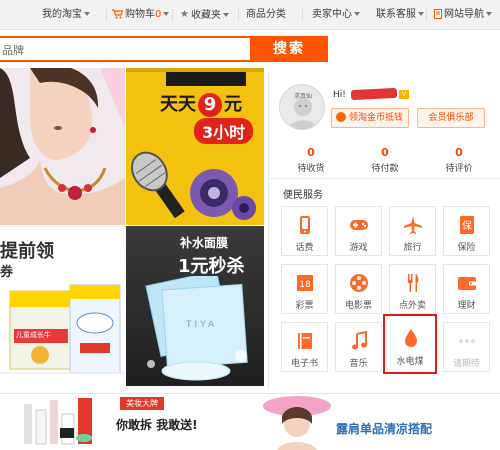  What do you see at coordinates (359, 340) in the screenshot?
I see `music-note-icon` at bounding box center [359, 340].